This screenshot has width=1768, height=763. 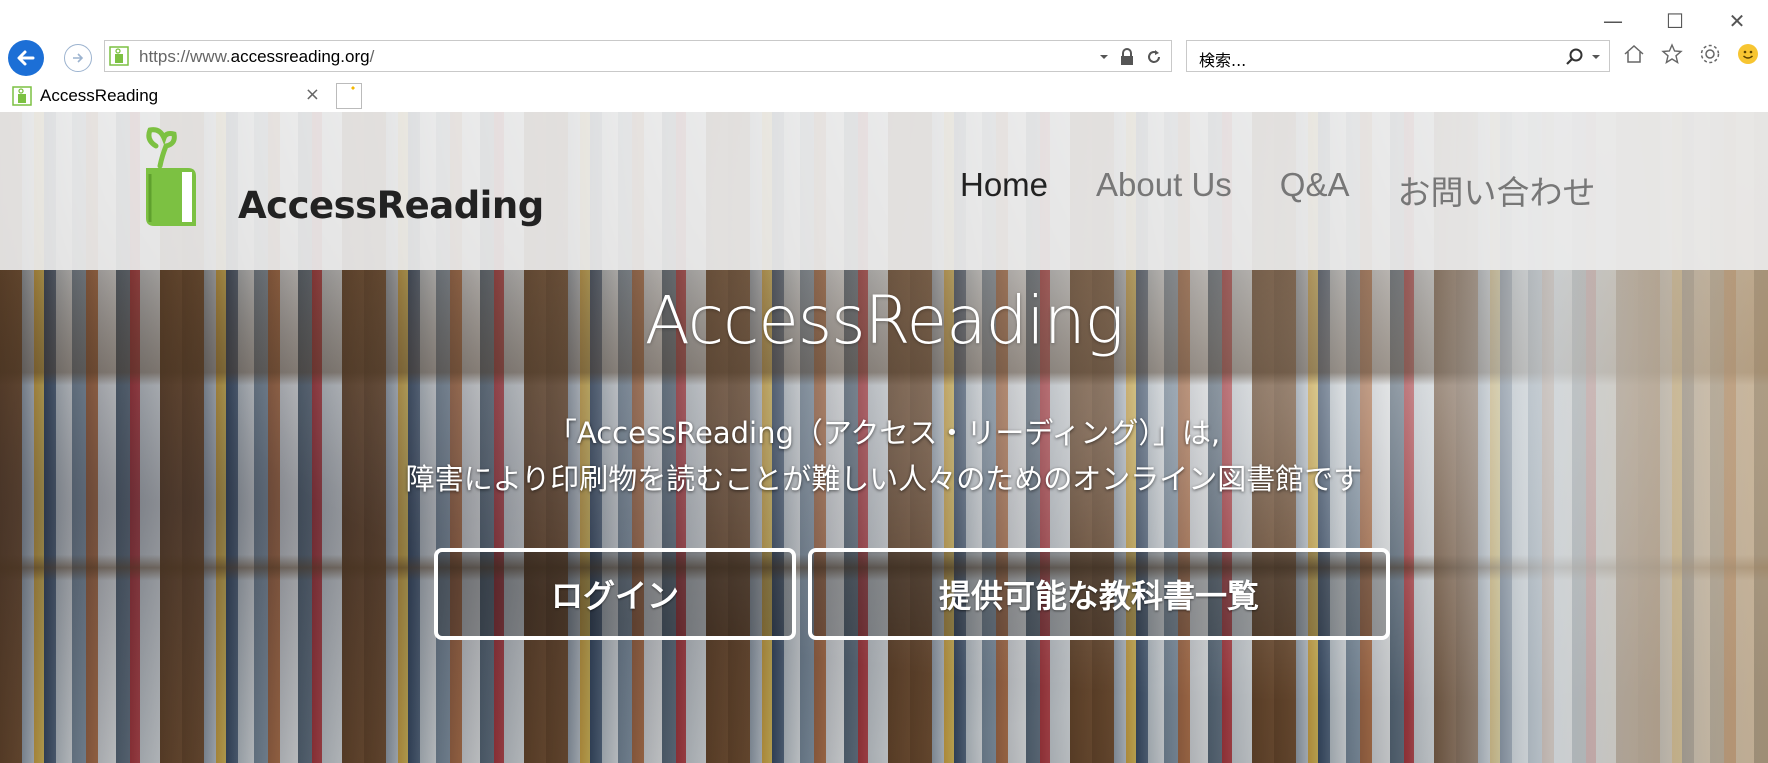 I want to click on search-tools, so click(x=1583, y=57).